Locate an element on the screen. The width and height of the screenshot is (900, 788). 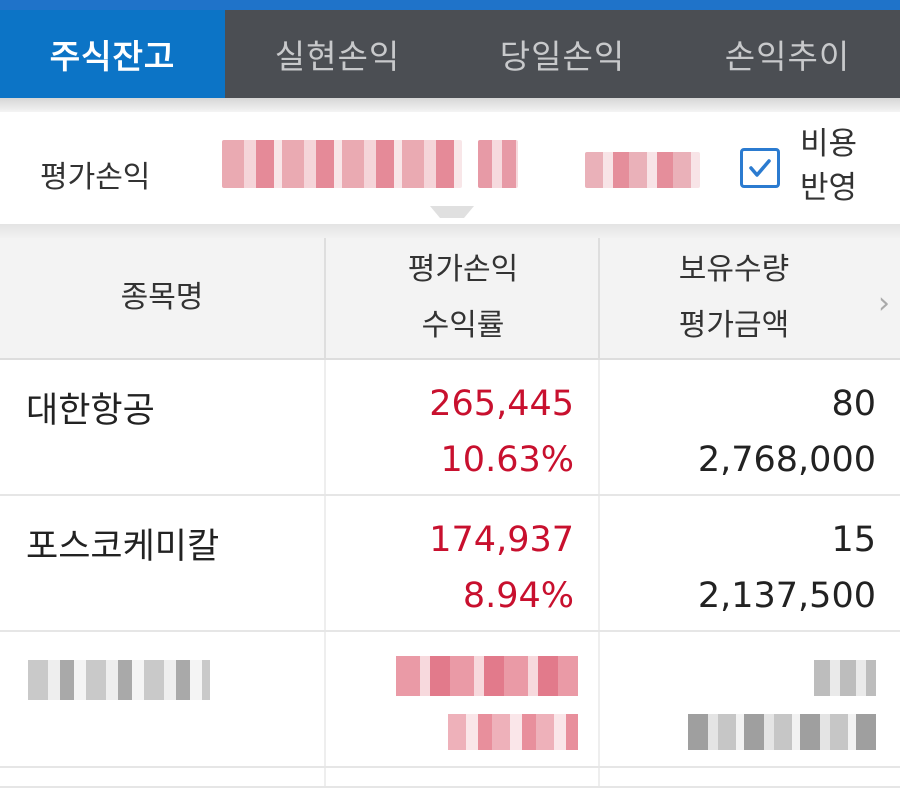
eval-amount-value: 2,137,500 is located at coordinates (786, 596).